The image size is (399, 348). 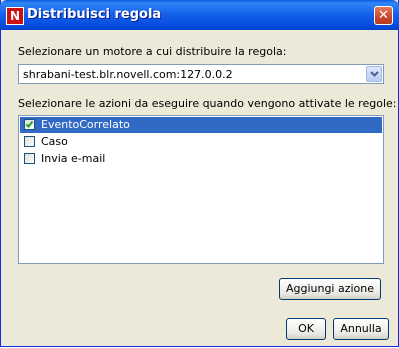 I want to click on list-item-invia-email: Invia e-mail, so click(x=201, y=159).